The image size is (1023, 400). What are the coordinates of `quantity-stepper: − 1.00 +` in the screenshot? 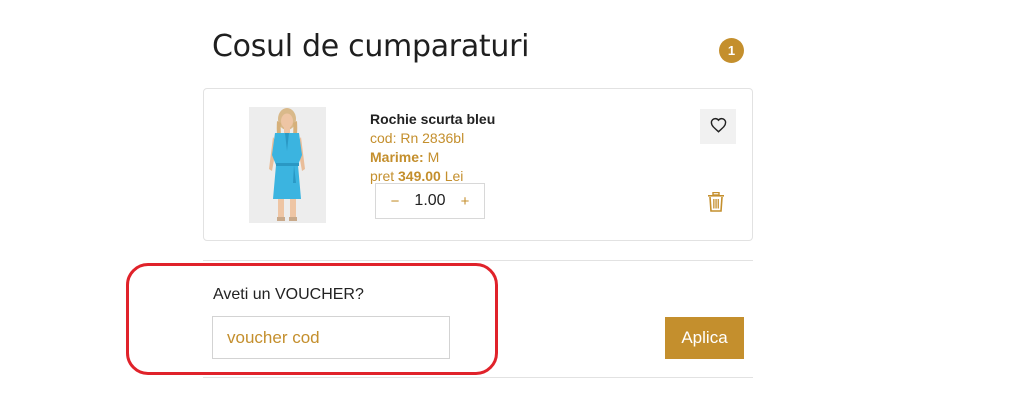 It's located at (430, 201).